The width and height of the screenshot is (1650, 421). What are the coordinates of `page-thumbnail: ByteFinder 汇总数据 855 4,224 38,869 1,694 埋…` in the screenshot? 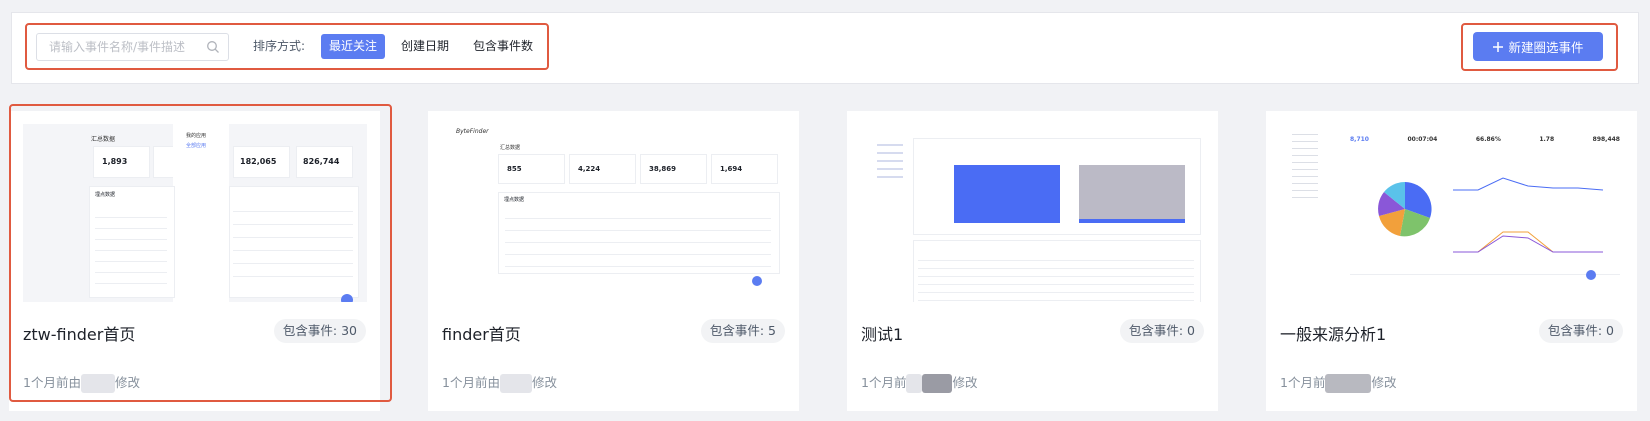 It's located at (614, 213).